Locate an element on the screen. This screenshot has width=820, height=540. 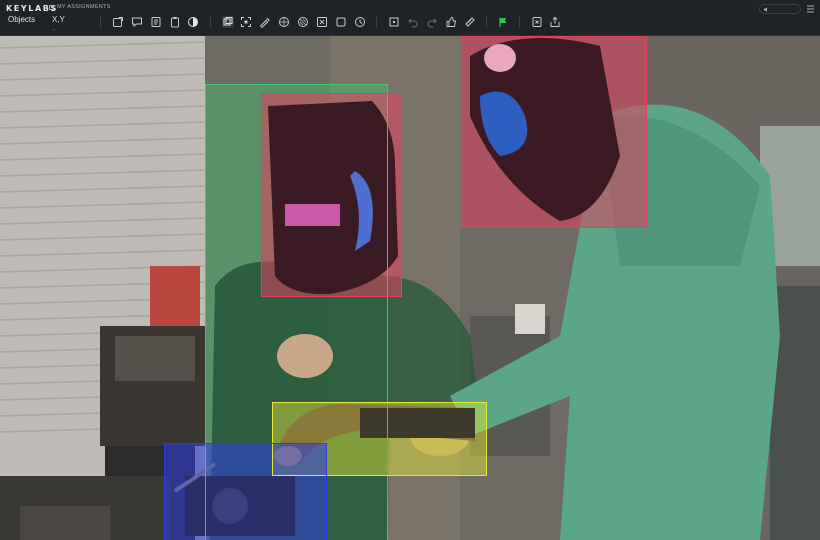
assignments-icon is located at coordinates (51, 7).